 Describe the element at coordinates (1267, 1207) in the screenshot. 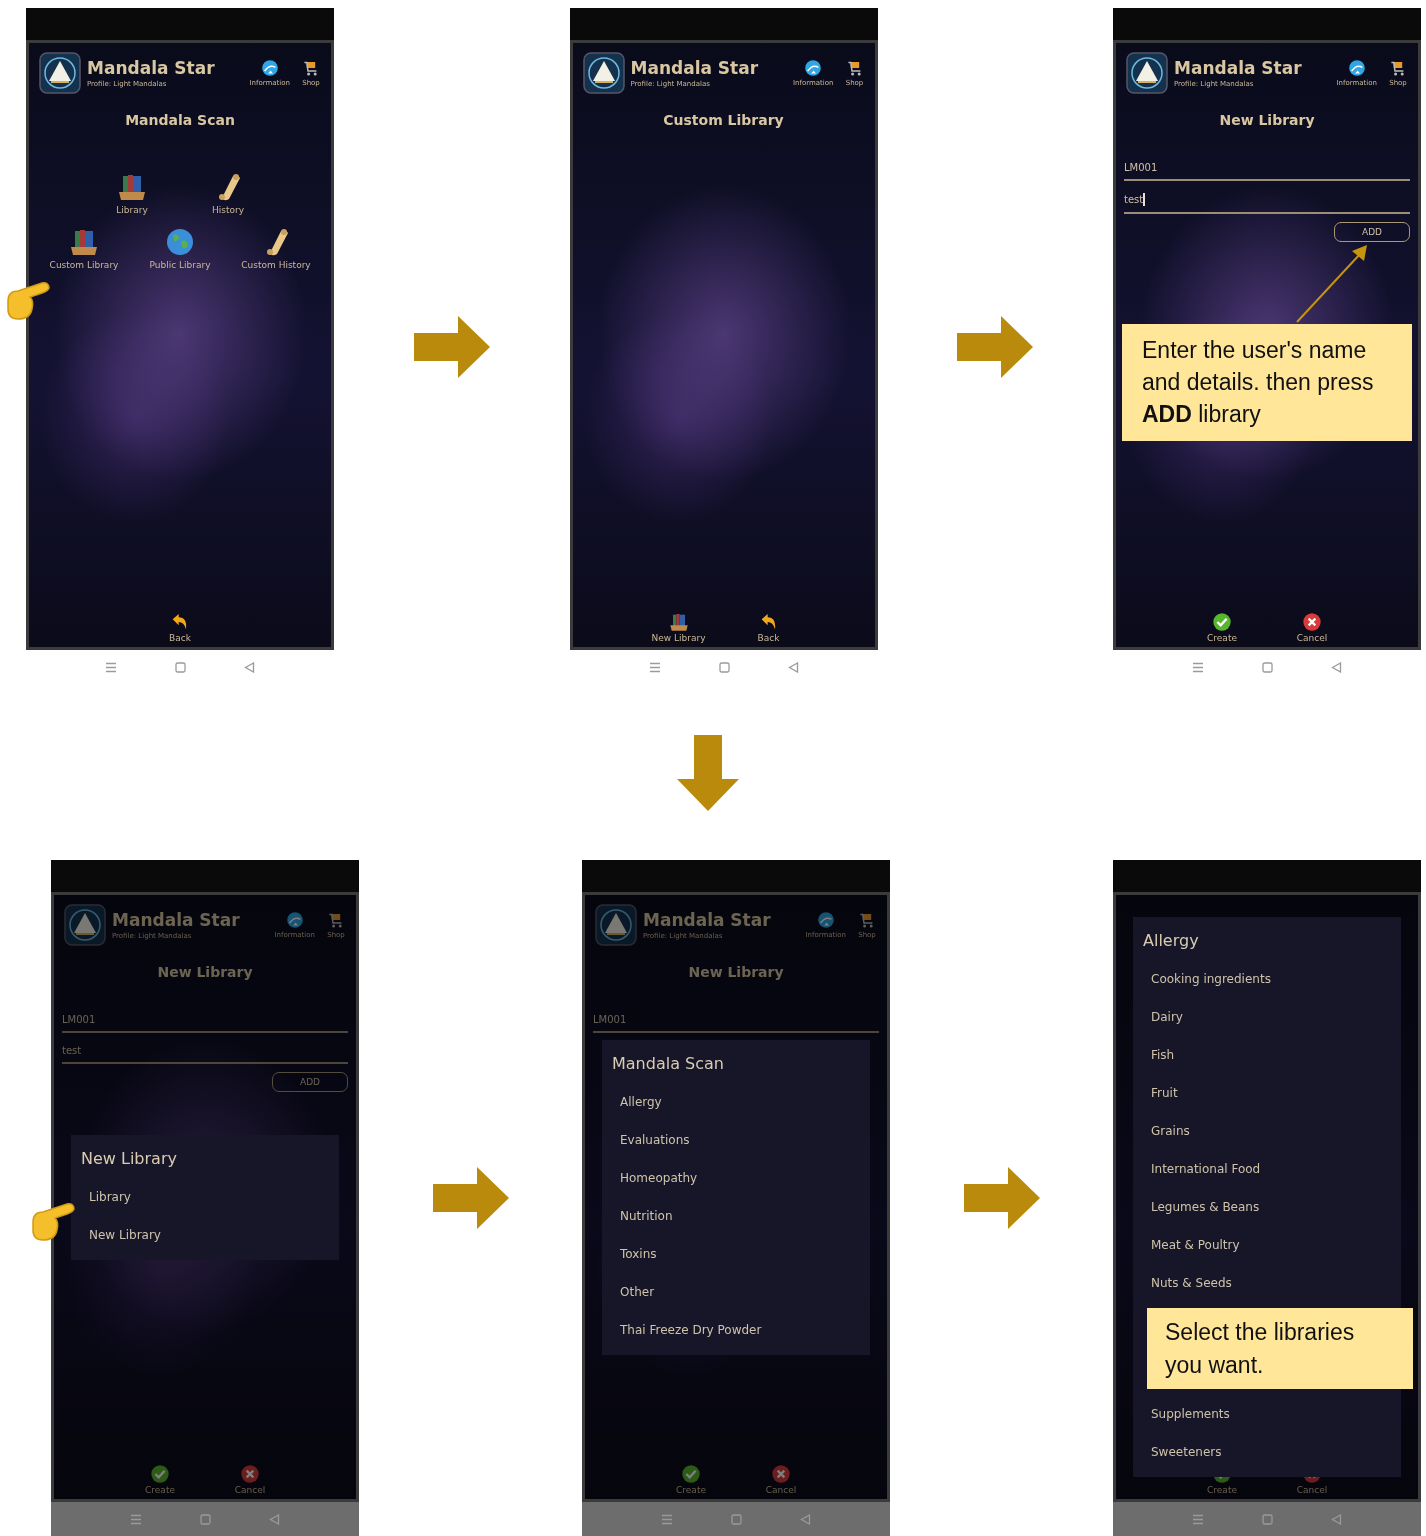

I see `dialog-item: Legumes & Beans` at that location.